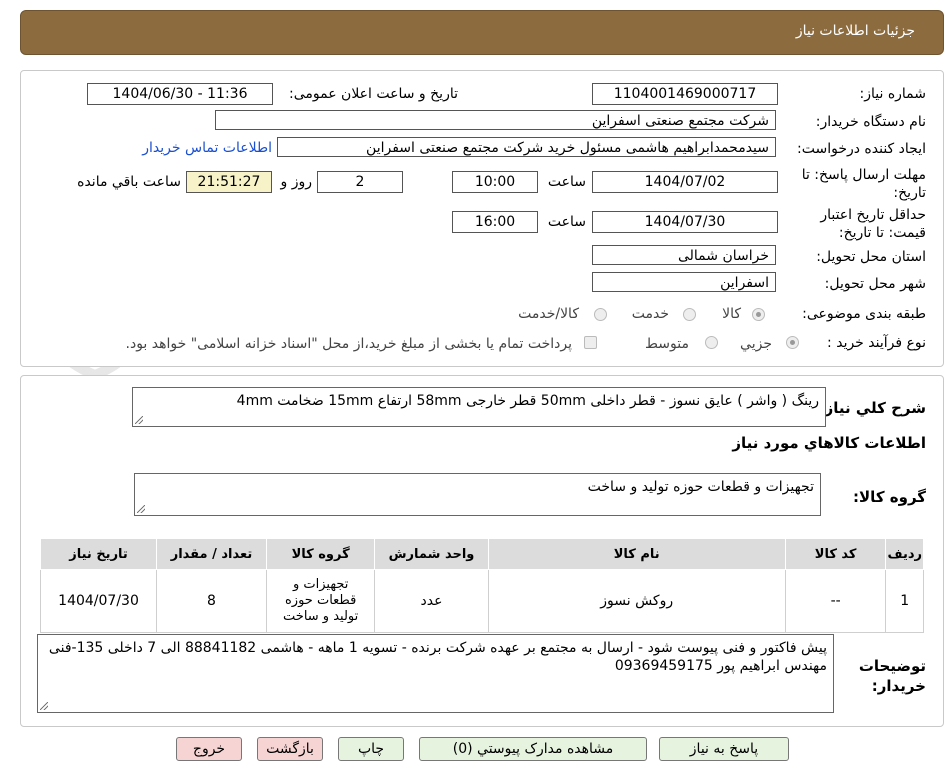 This screenshot has height=781, width=944. Describe the element at coordinates (495, 222) in the screenshot. I see `validity-time-field: 16:00` at that location.